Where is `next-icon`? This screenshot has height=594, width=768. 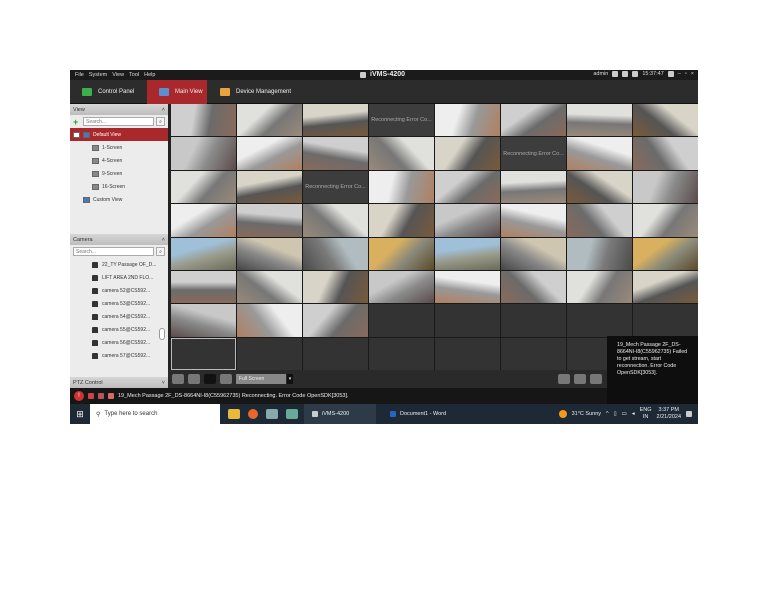 next-icon is located at coordinates (596, 379).